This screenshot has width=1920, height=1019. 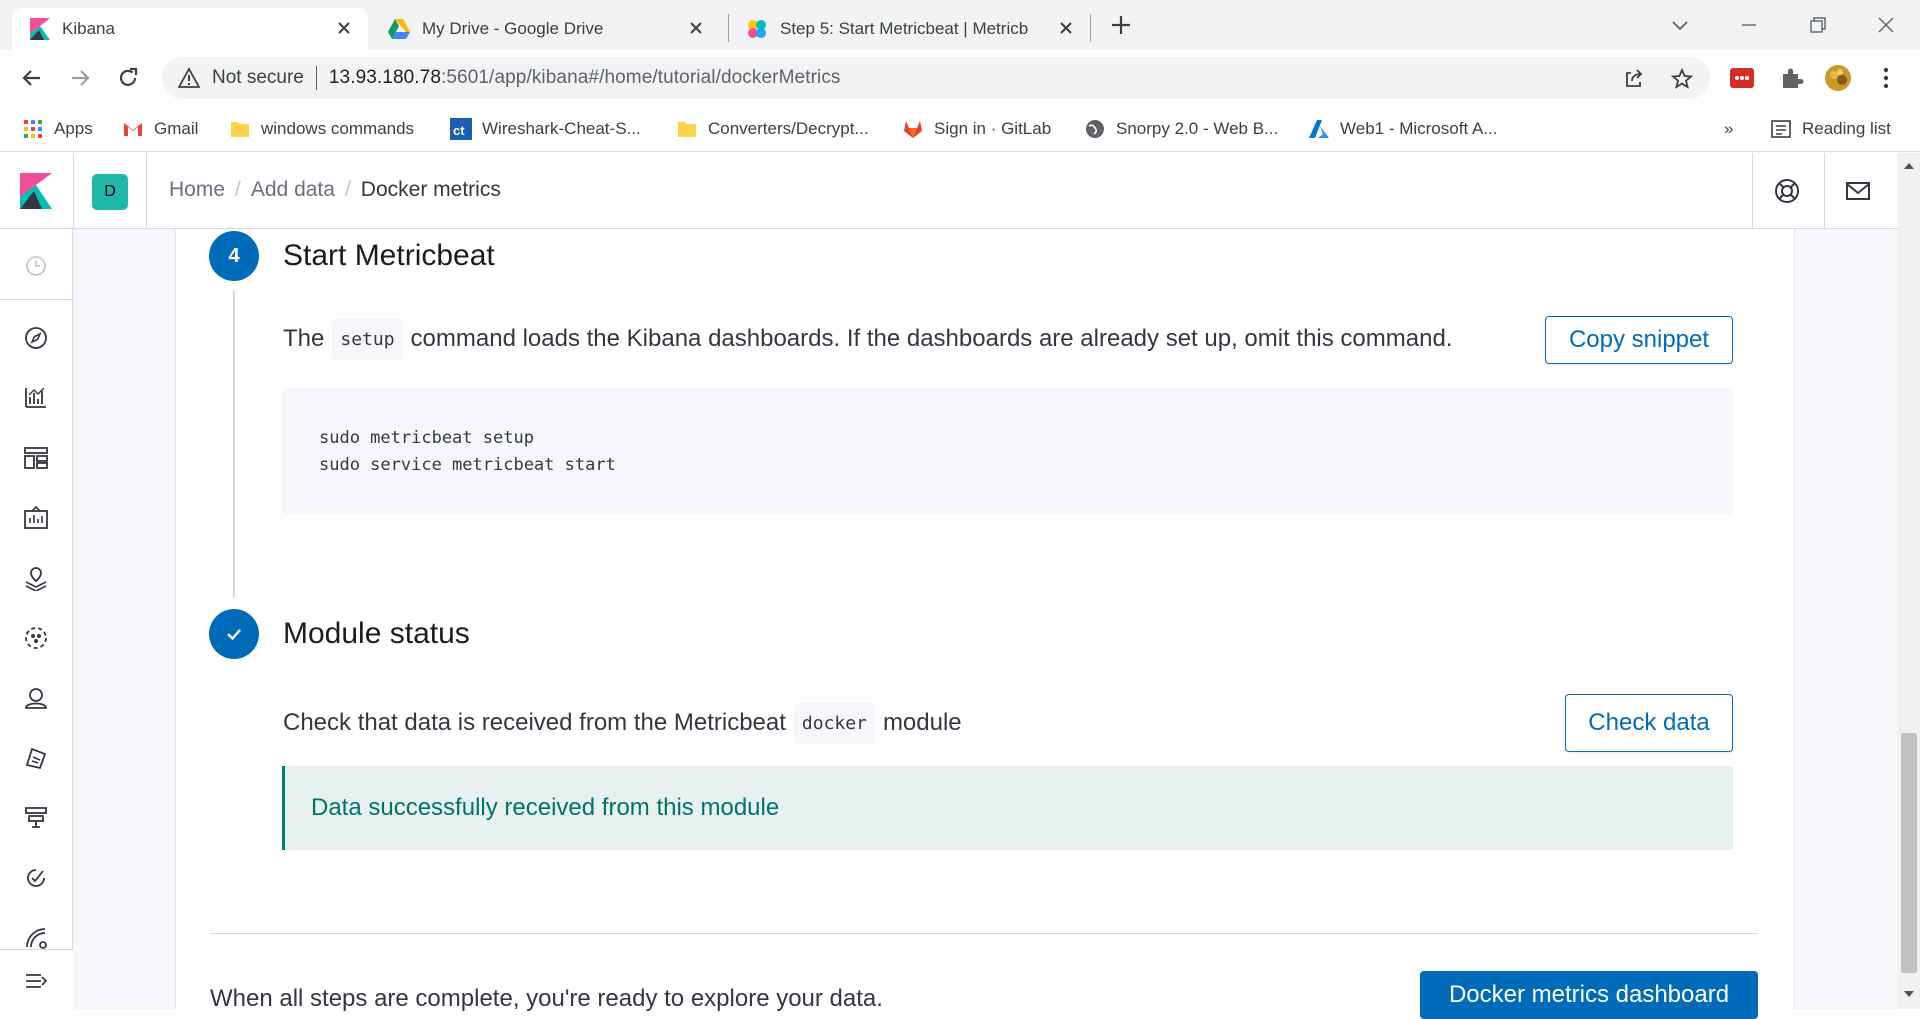 What do you see at coordinates (1886, 25) in the screenshot?
I see `close-window-icon` at bounding box center [1886, 25].